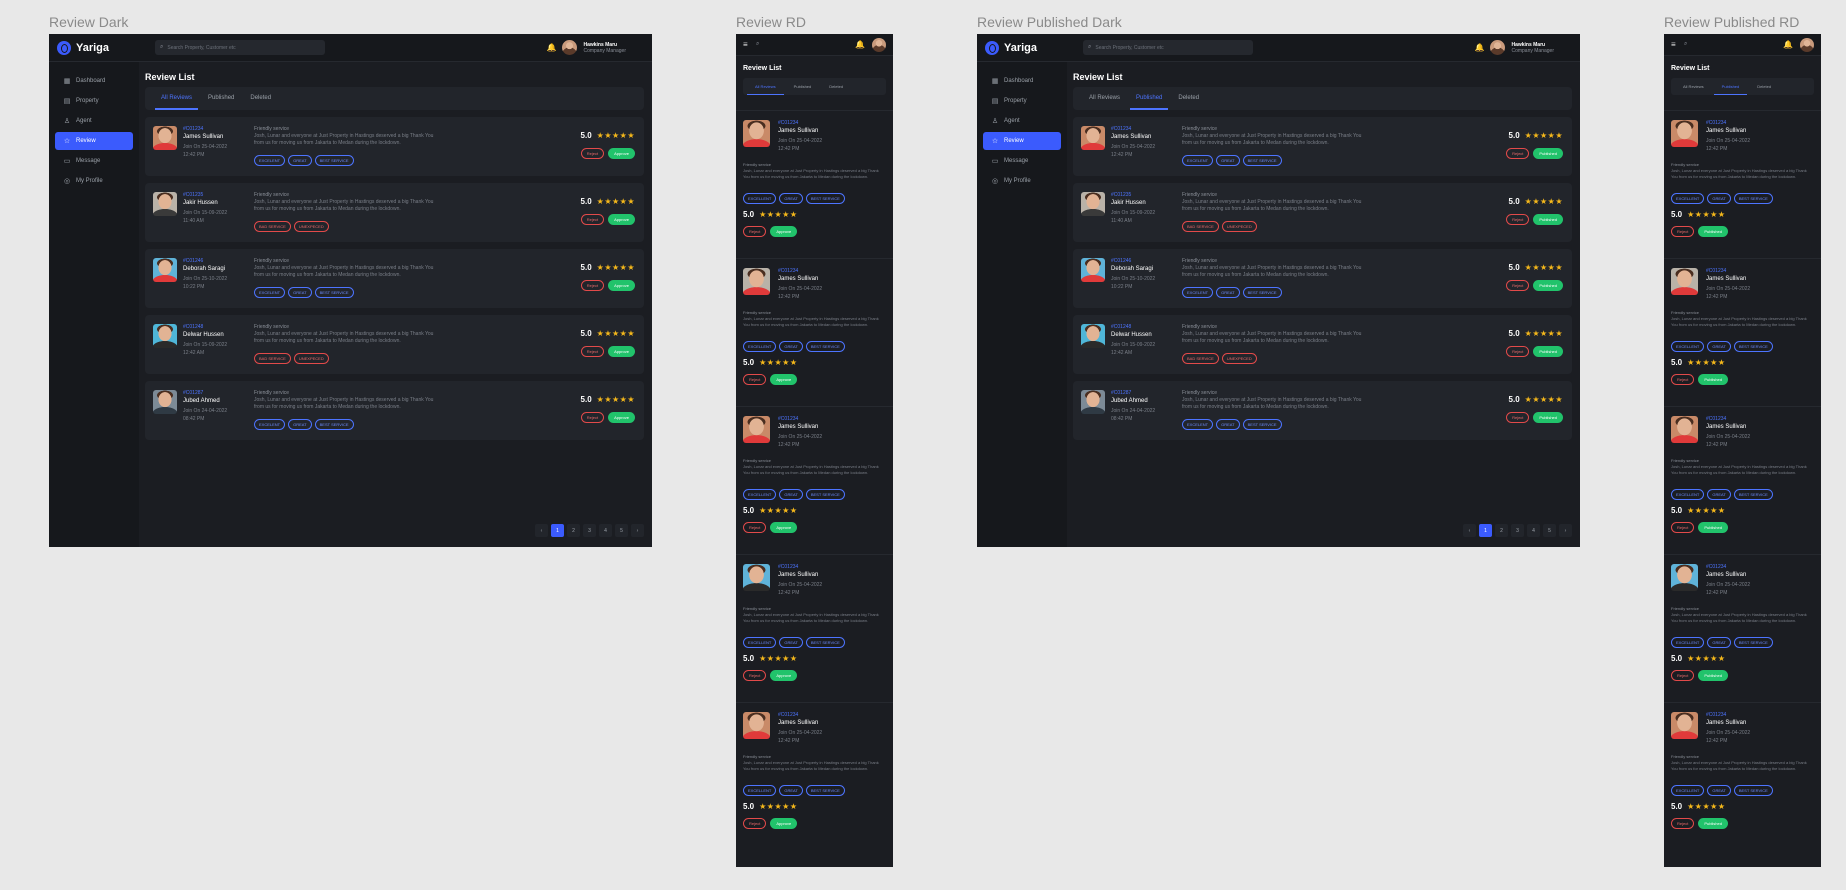 This screenshot has height=890, width=1846. Describe the element at coordinates (1685, 44) in the screenshot. I see `search-icon: ⌕` at that location.